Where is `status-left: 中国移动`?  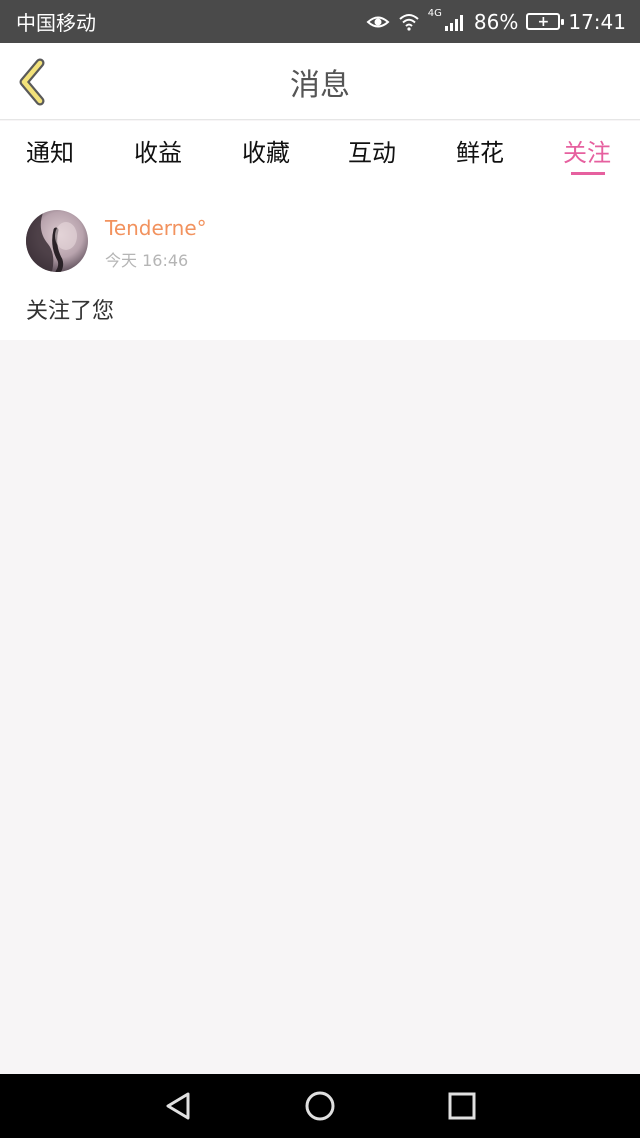
status-left: 中国移动 is located at coordinates (56, 21).